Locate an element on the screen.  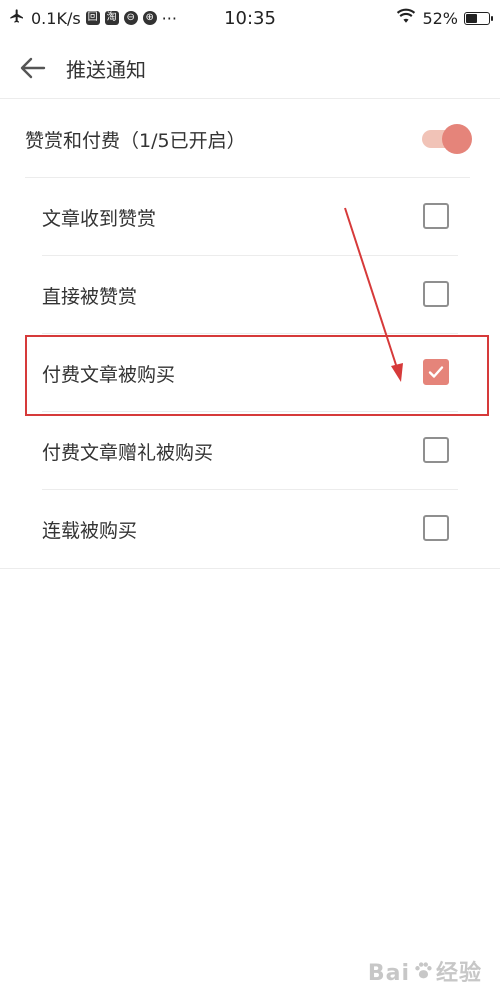
app-header: 推送通知 is located at coordinates (250, 67).